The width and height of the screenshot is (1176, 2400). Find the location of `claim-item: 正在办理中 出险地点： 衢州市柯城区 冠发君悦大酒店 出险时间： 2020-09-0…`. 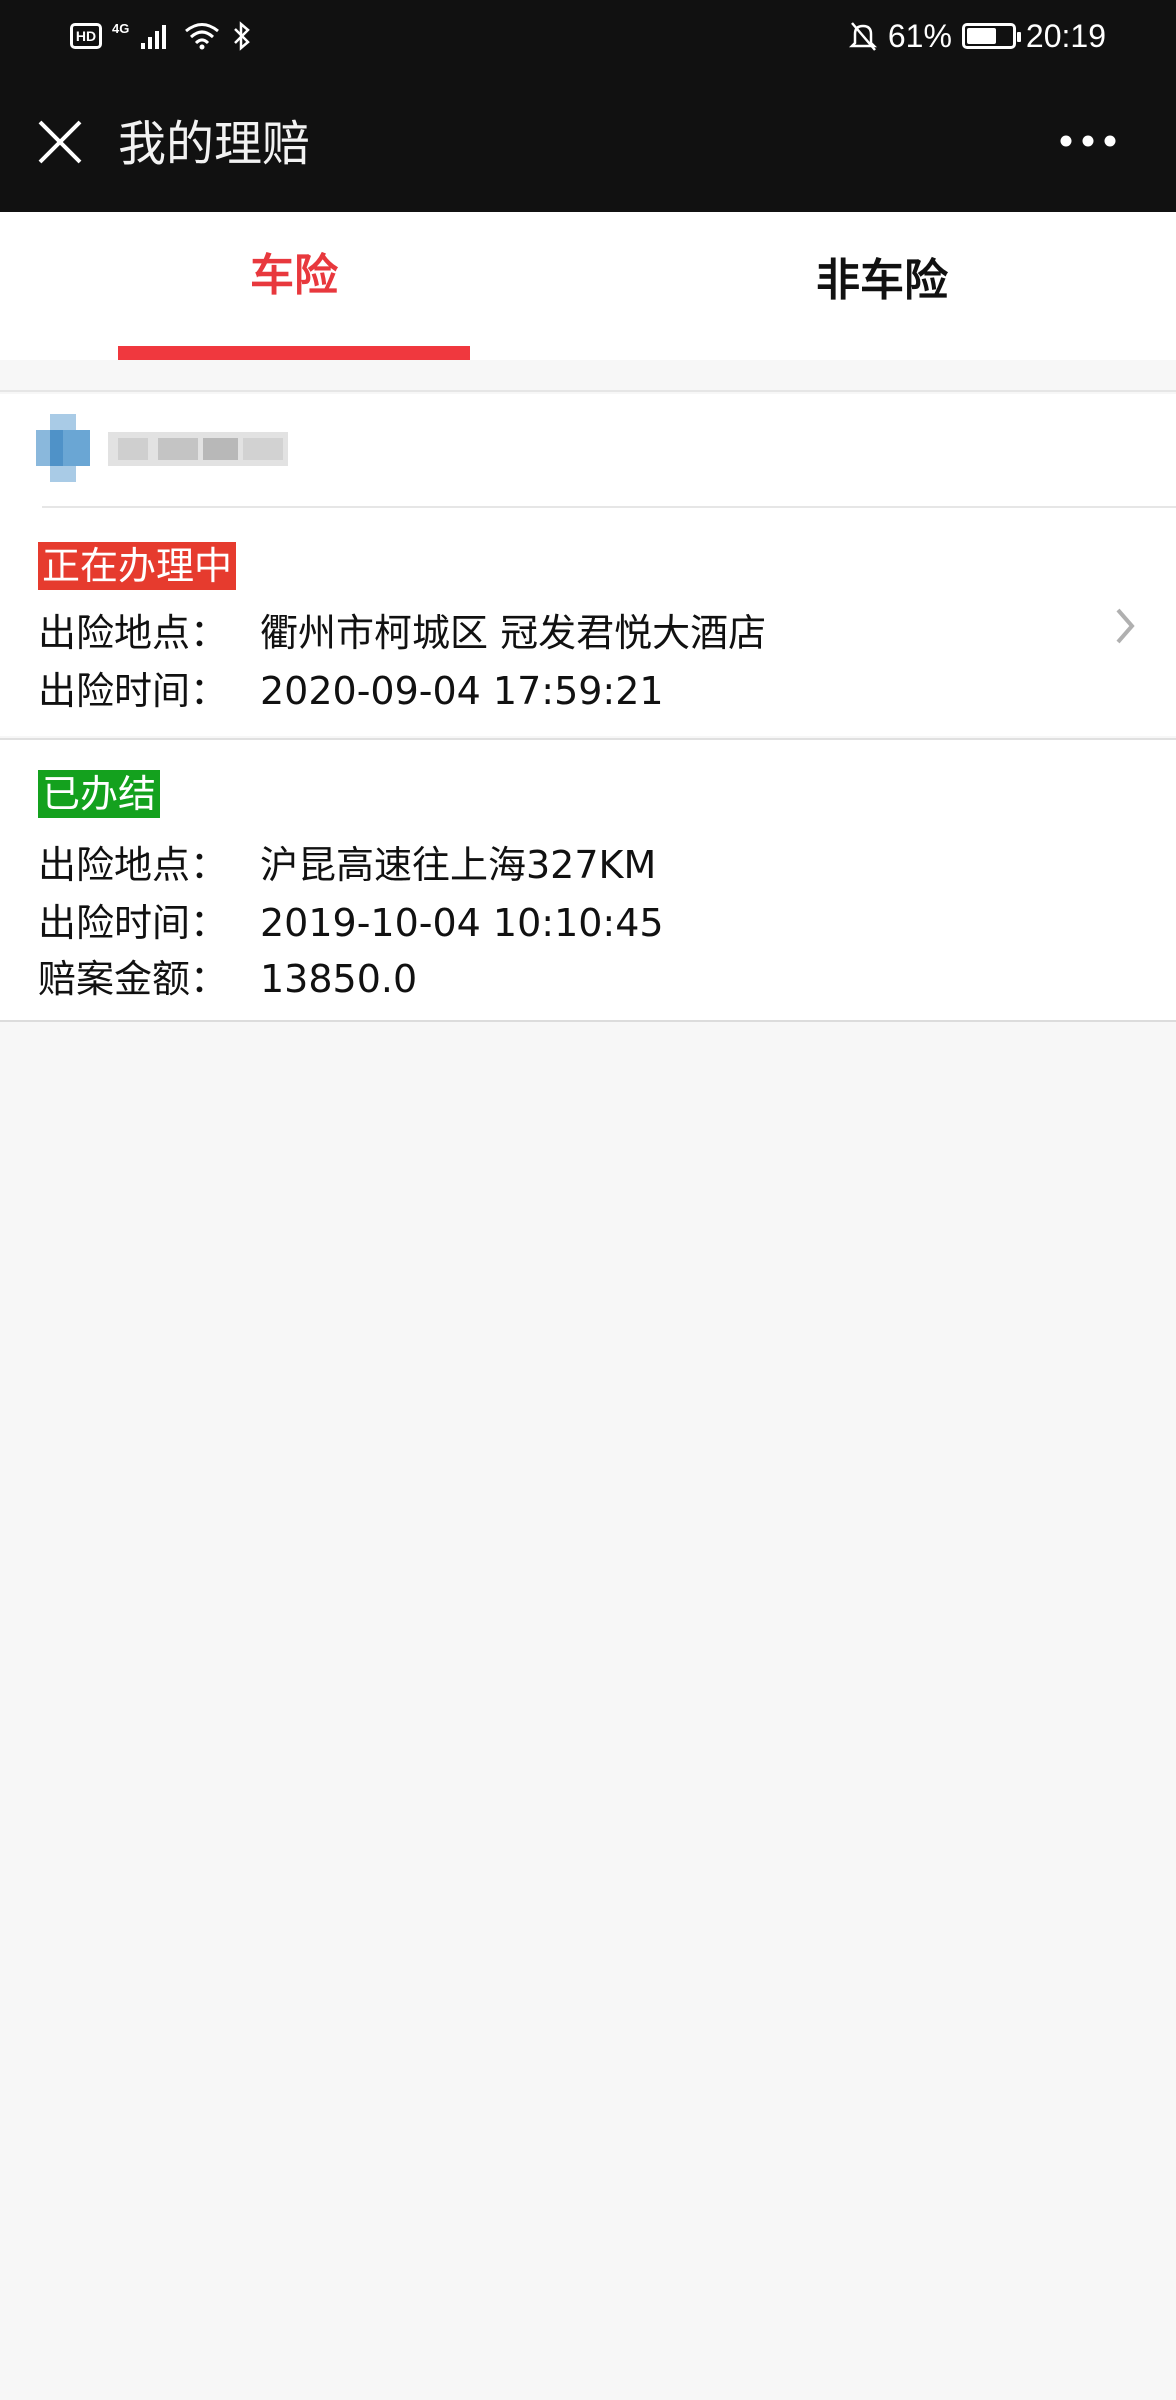

claim-item: 正在办理中 出险地点： 衢州市柯城区 冠发君悦大酒店 出险时间： 2020-09-0… is located at coordinates (588, 622).